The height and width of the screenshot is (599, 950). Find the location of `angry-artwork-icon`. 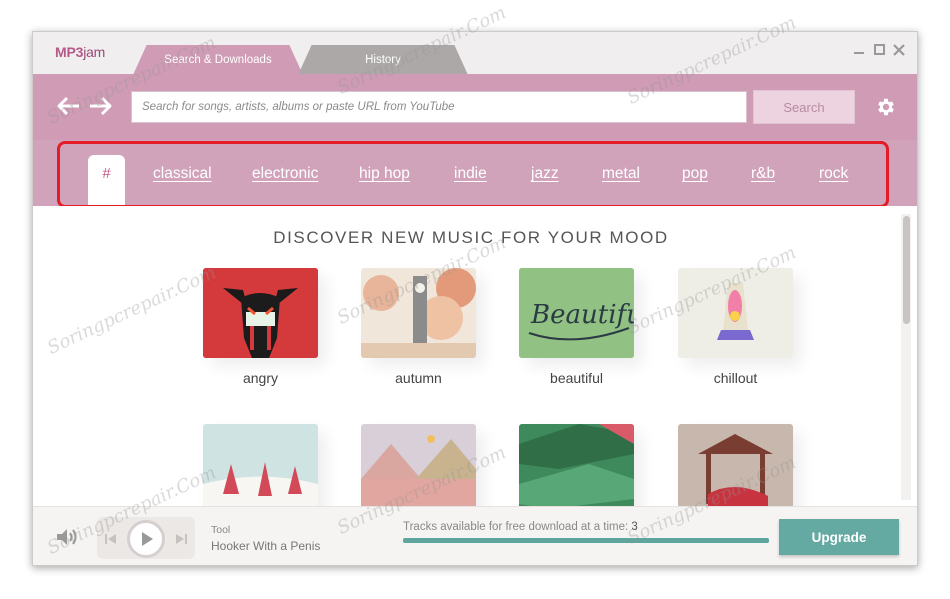

angry-artwork-icon is located at coordinates (260, 313).